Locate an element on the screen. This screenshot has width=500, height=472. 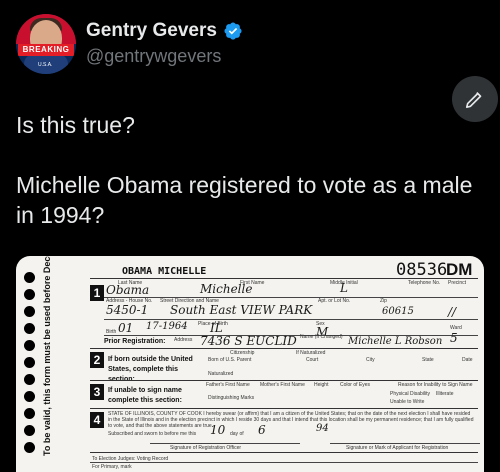
hand-prior-address: 7436 S EUCLID is located at coordinates (248, 341).